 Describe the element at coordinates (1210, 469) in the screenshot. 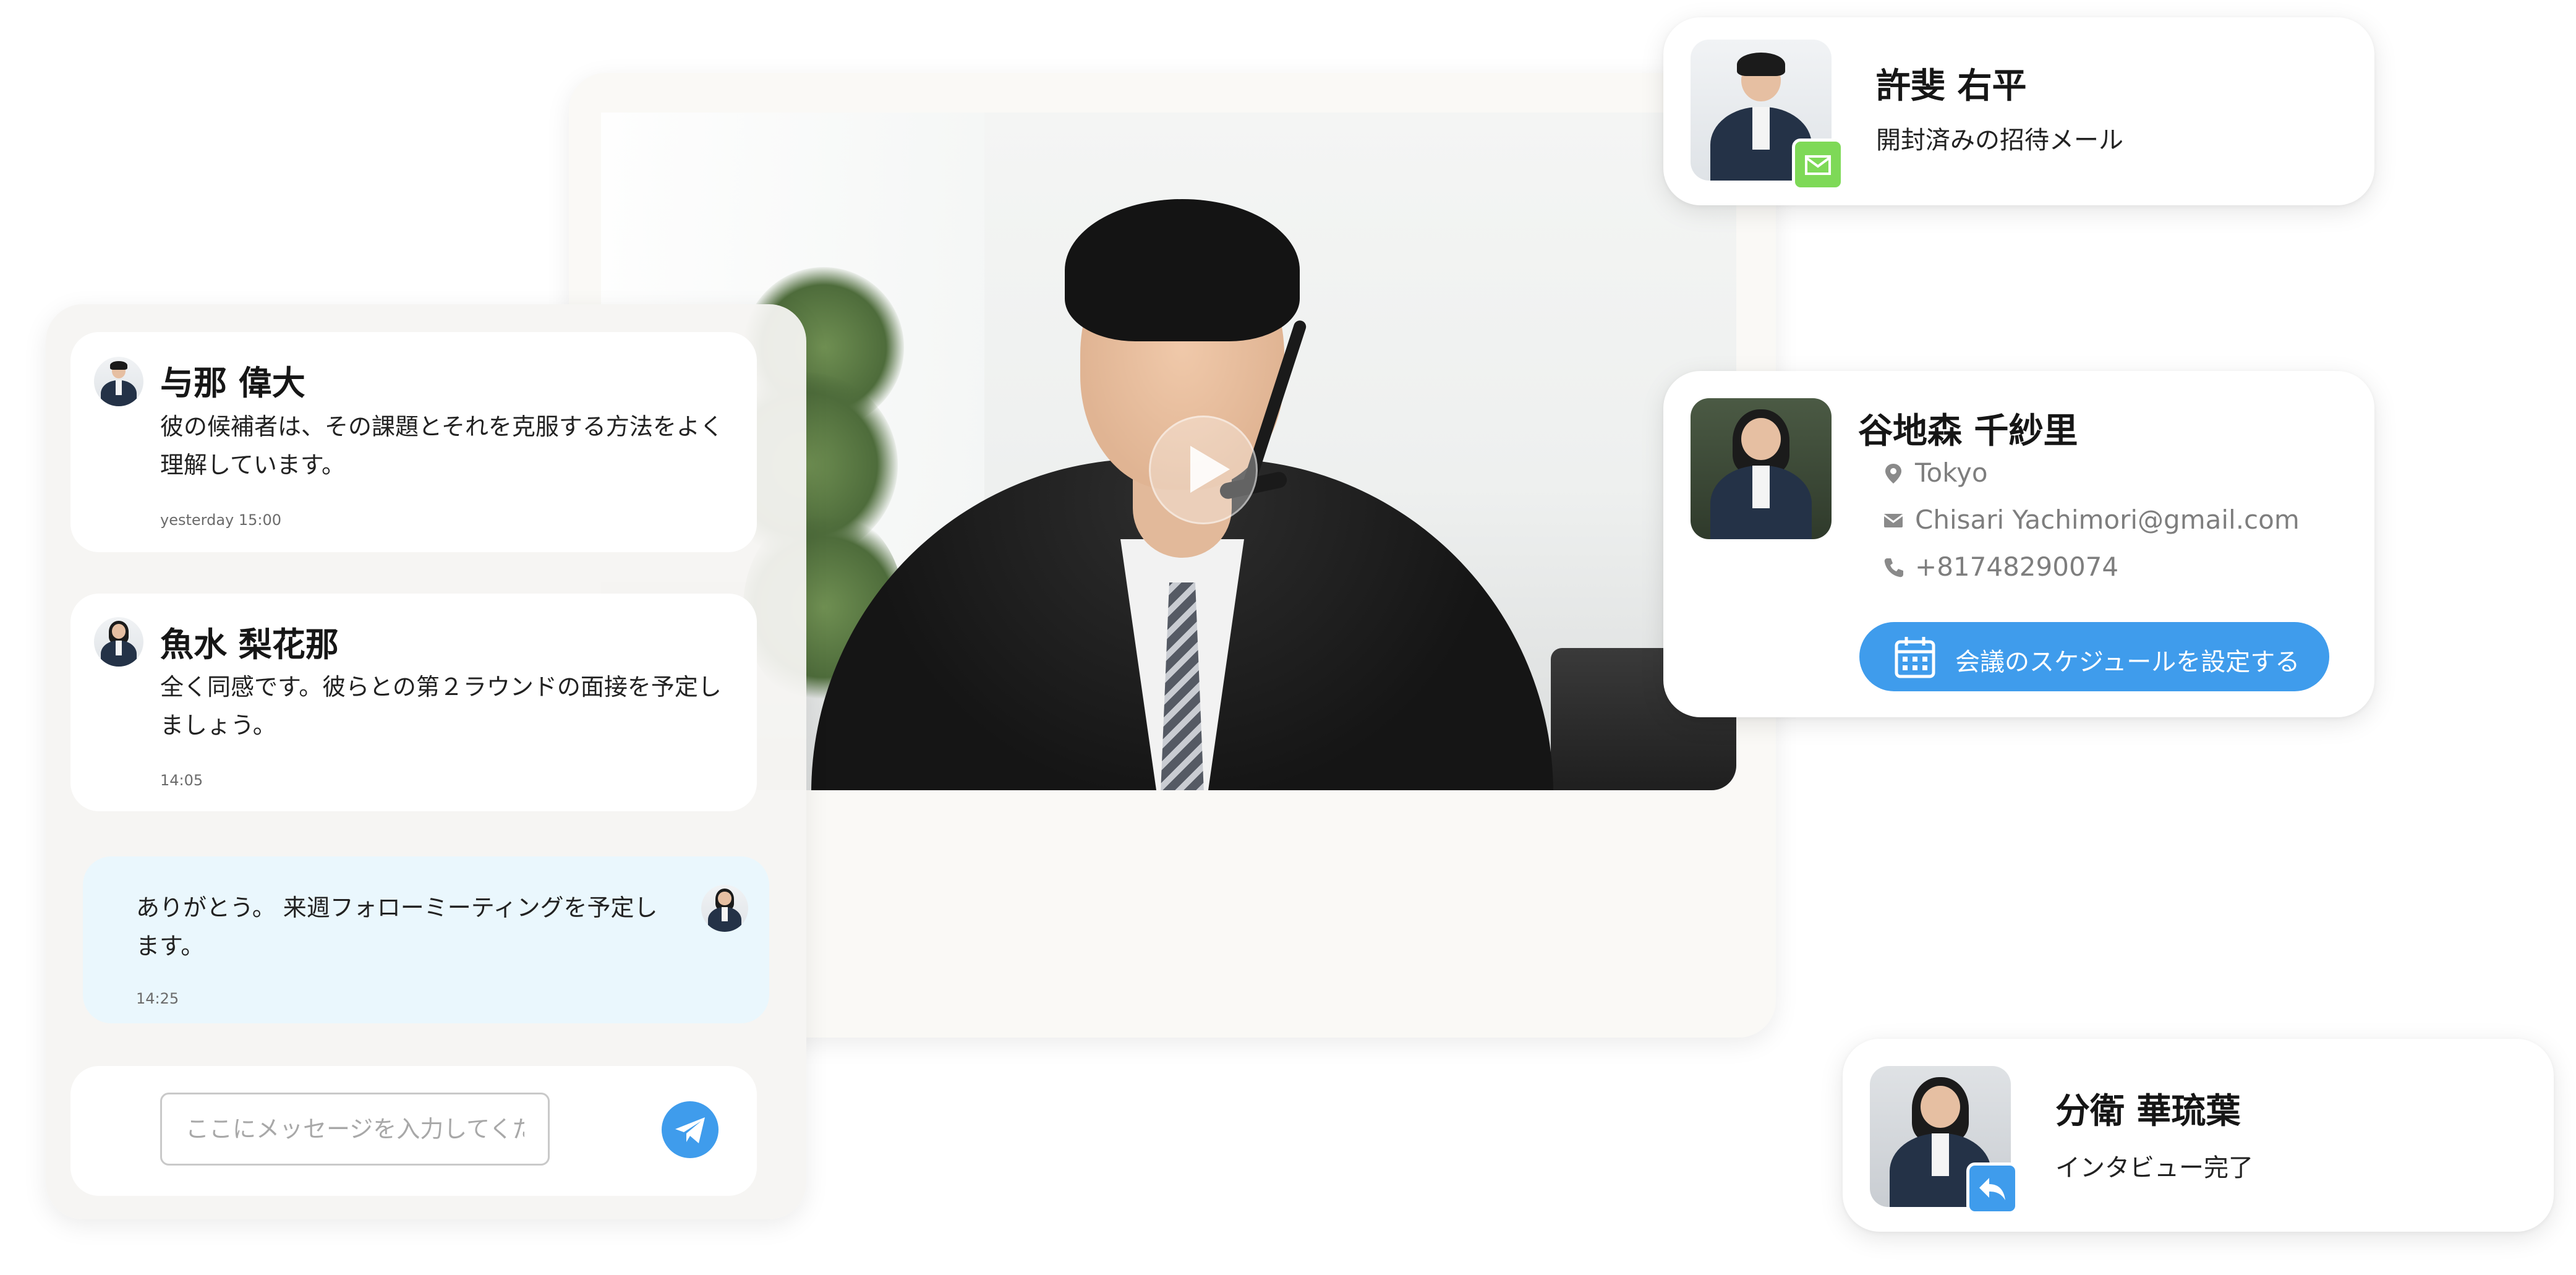

I see `play-icon` at that location.